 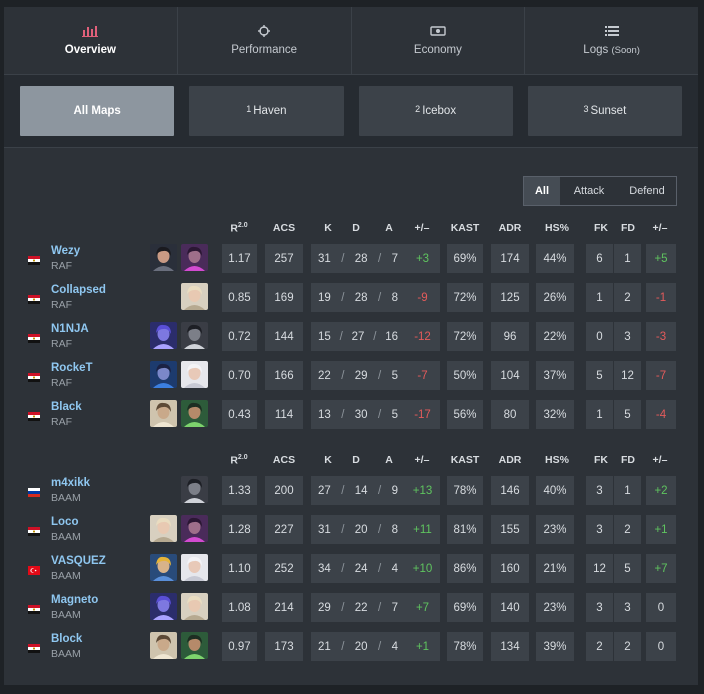 I want to click on tab-logs: Logs (Soon), so click(x=611, y=40).